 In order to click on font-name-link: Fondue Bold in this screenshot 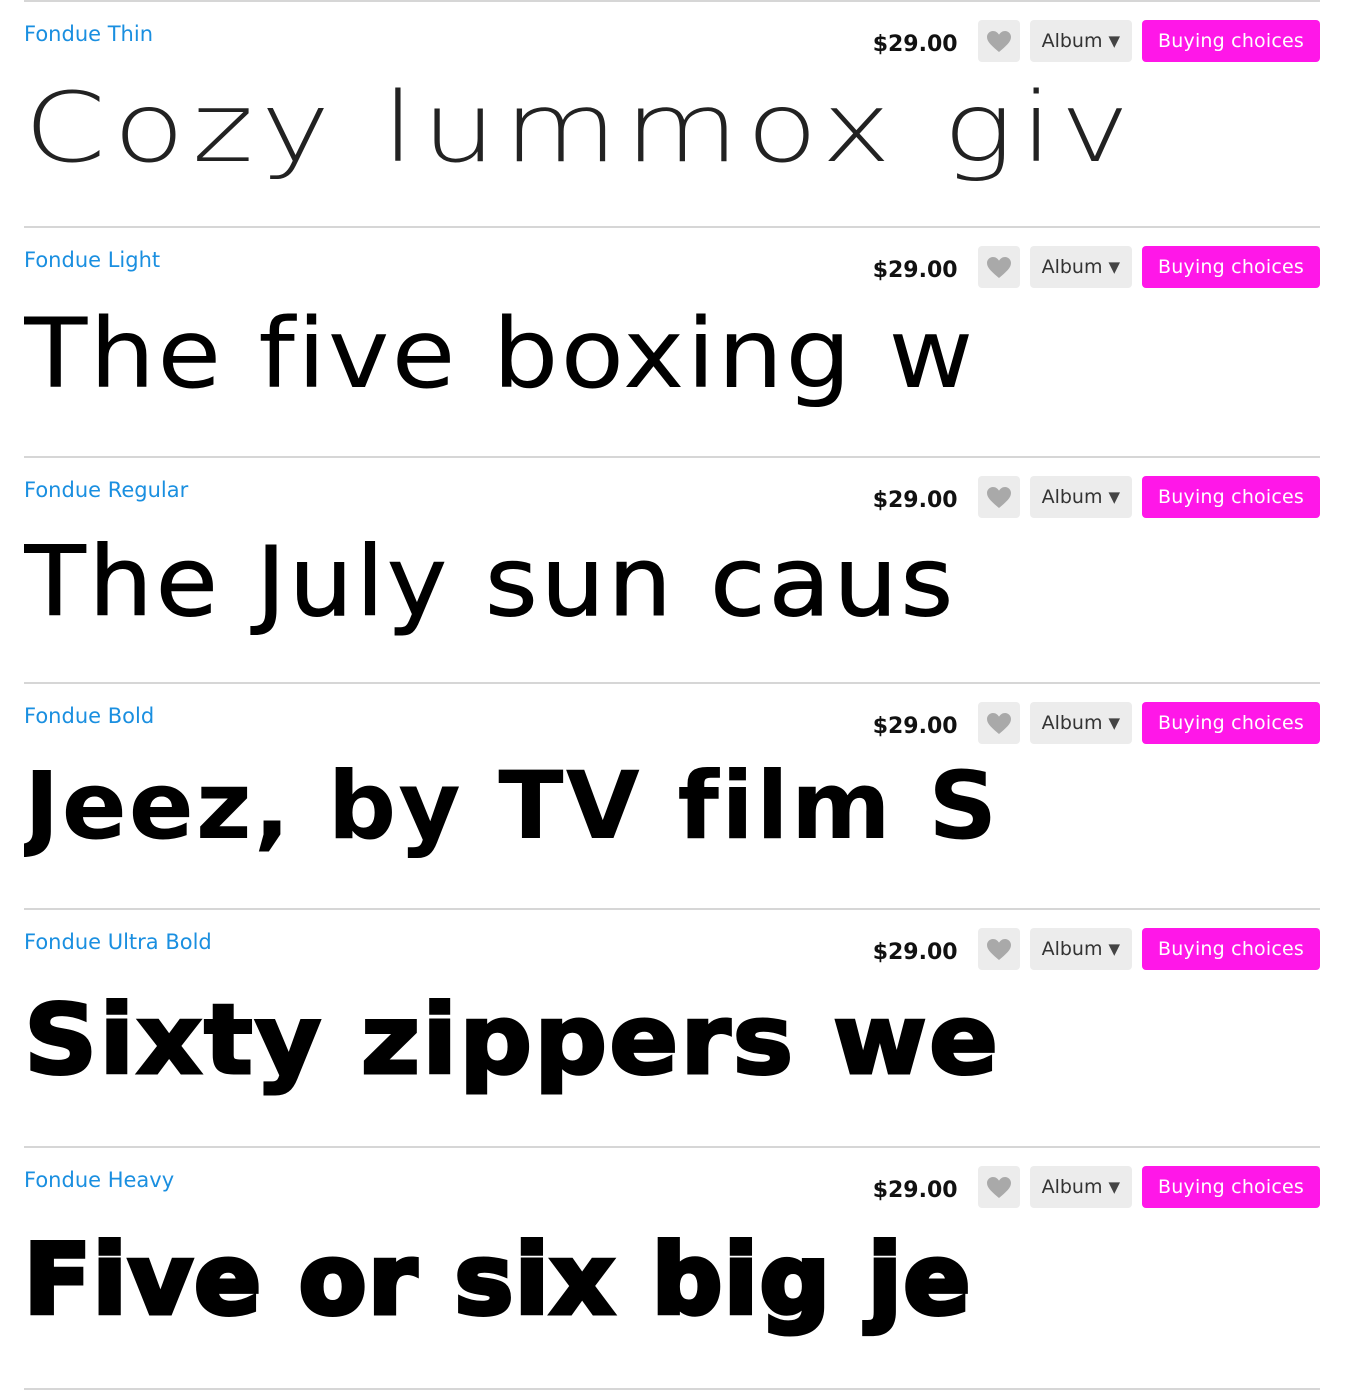, I will do `click(89, 716)`.